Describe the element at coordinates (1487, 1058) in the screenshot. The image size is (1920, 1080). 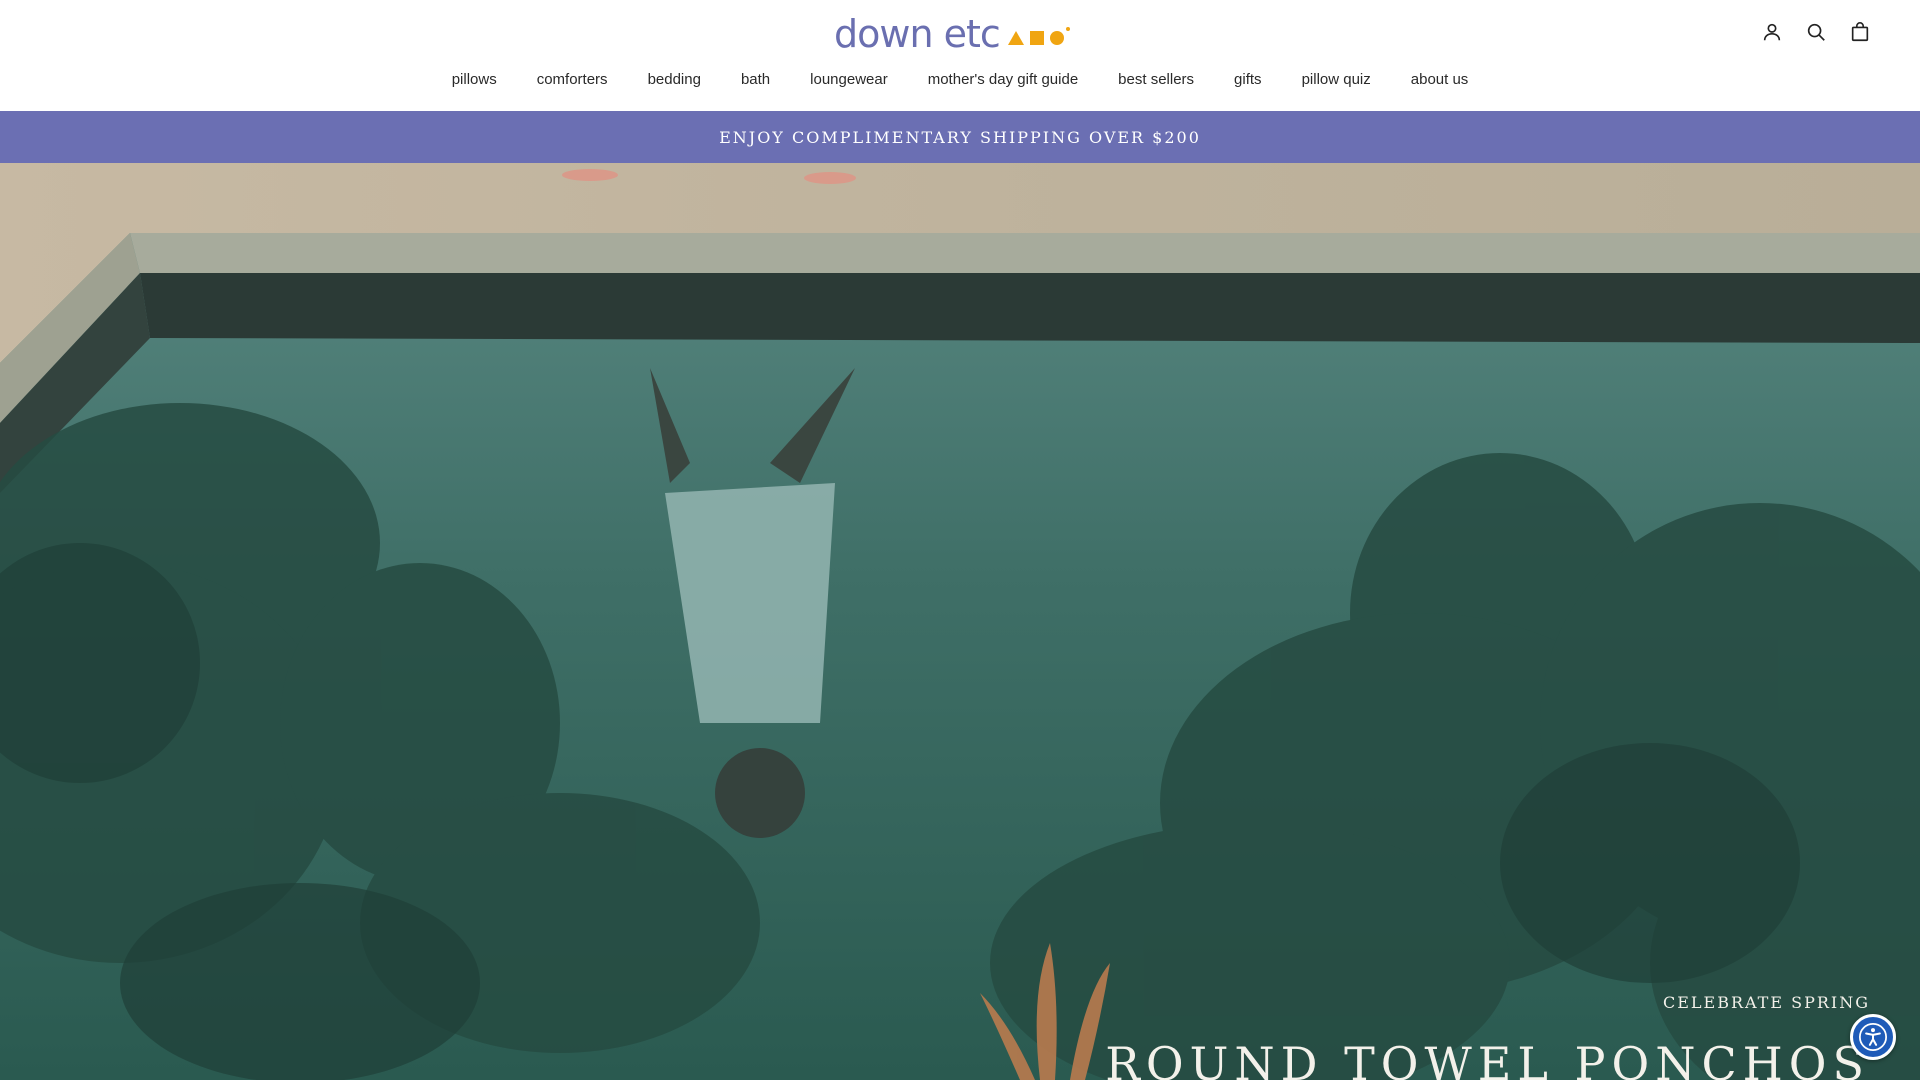
I see `hero-title: ROUND TOWEL PONCHOS` at that location.